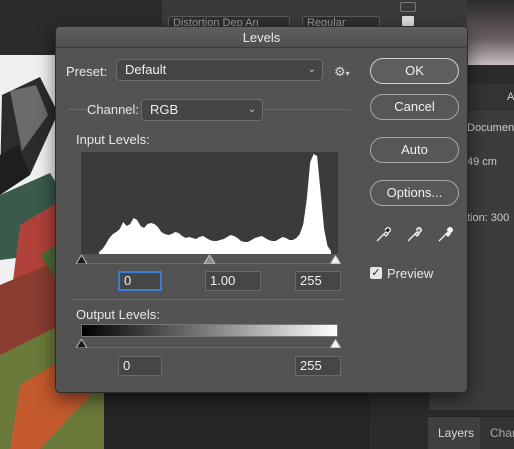 The width and height of the screenshot is (514, 449). Describe the element at coordinates (219, 70) in the screenshot. I see `preset-select: Default ⌄` at that location.